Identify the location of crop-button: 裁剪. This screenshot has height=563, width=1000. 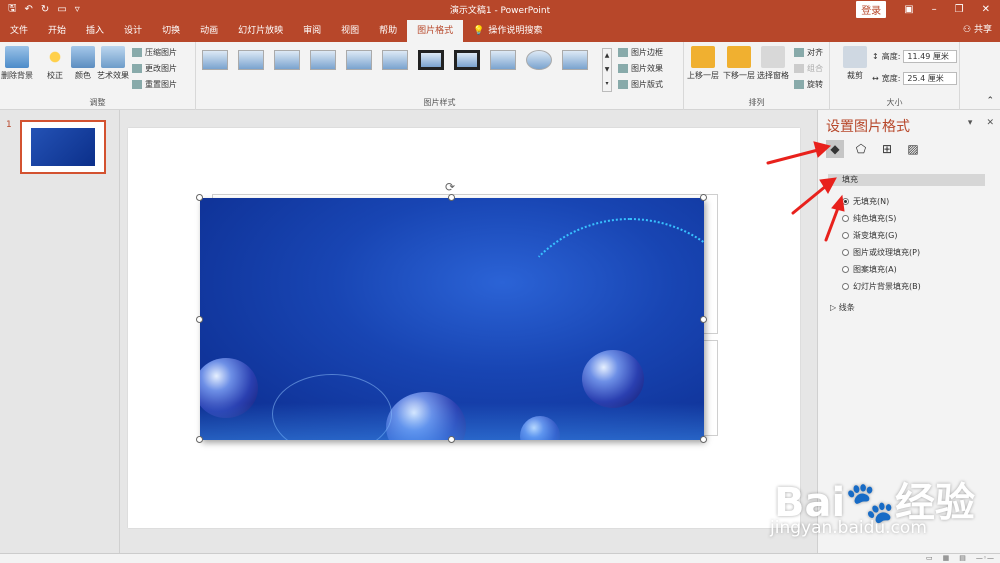
(855, 63).